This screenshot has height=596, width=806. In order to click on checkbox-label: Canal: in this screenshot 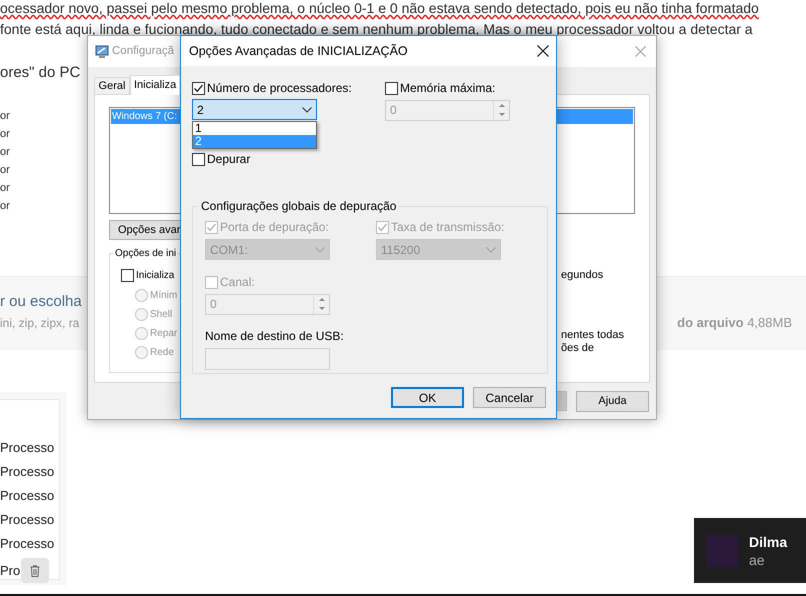, I will do `click(237, 282)`.